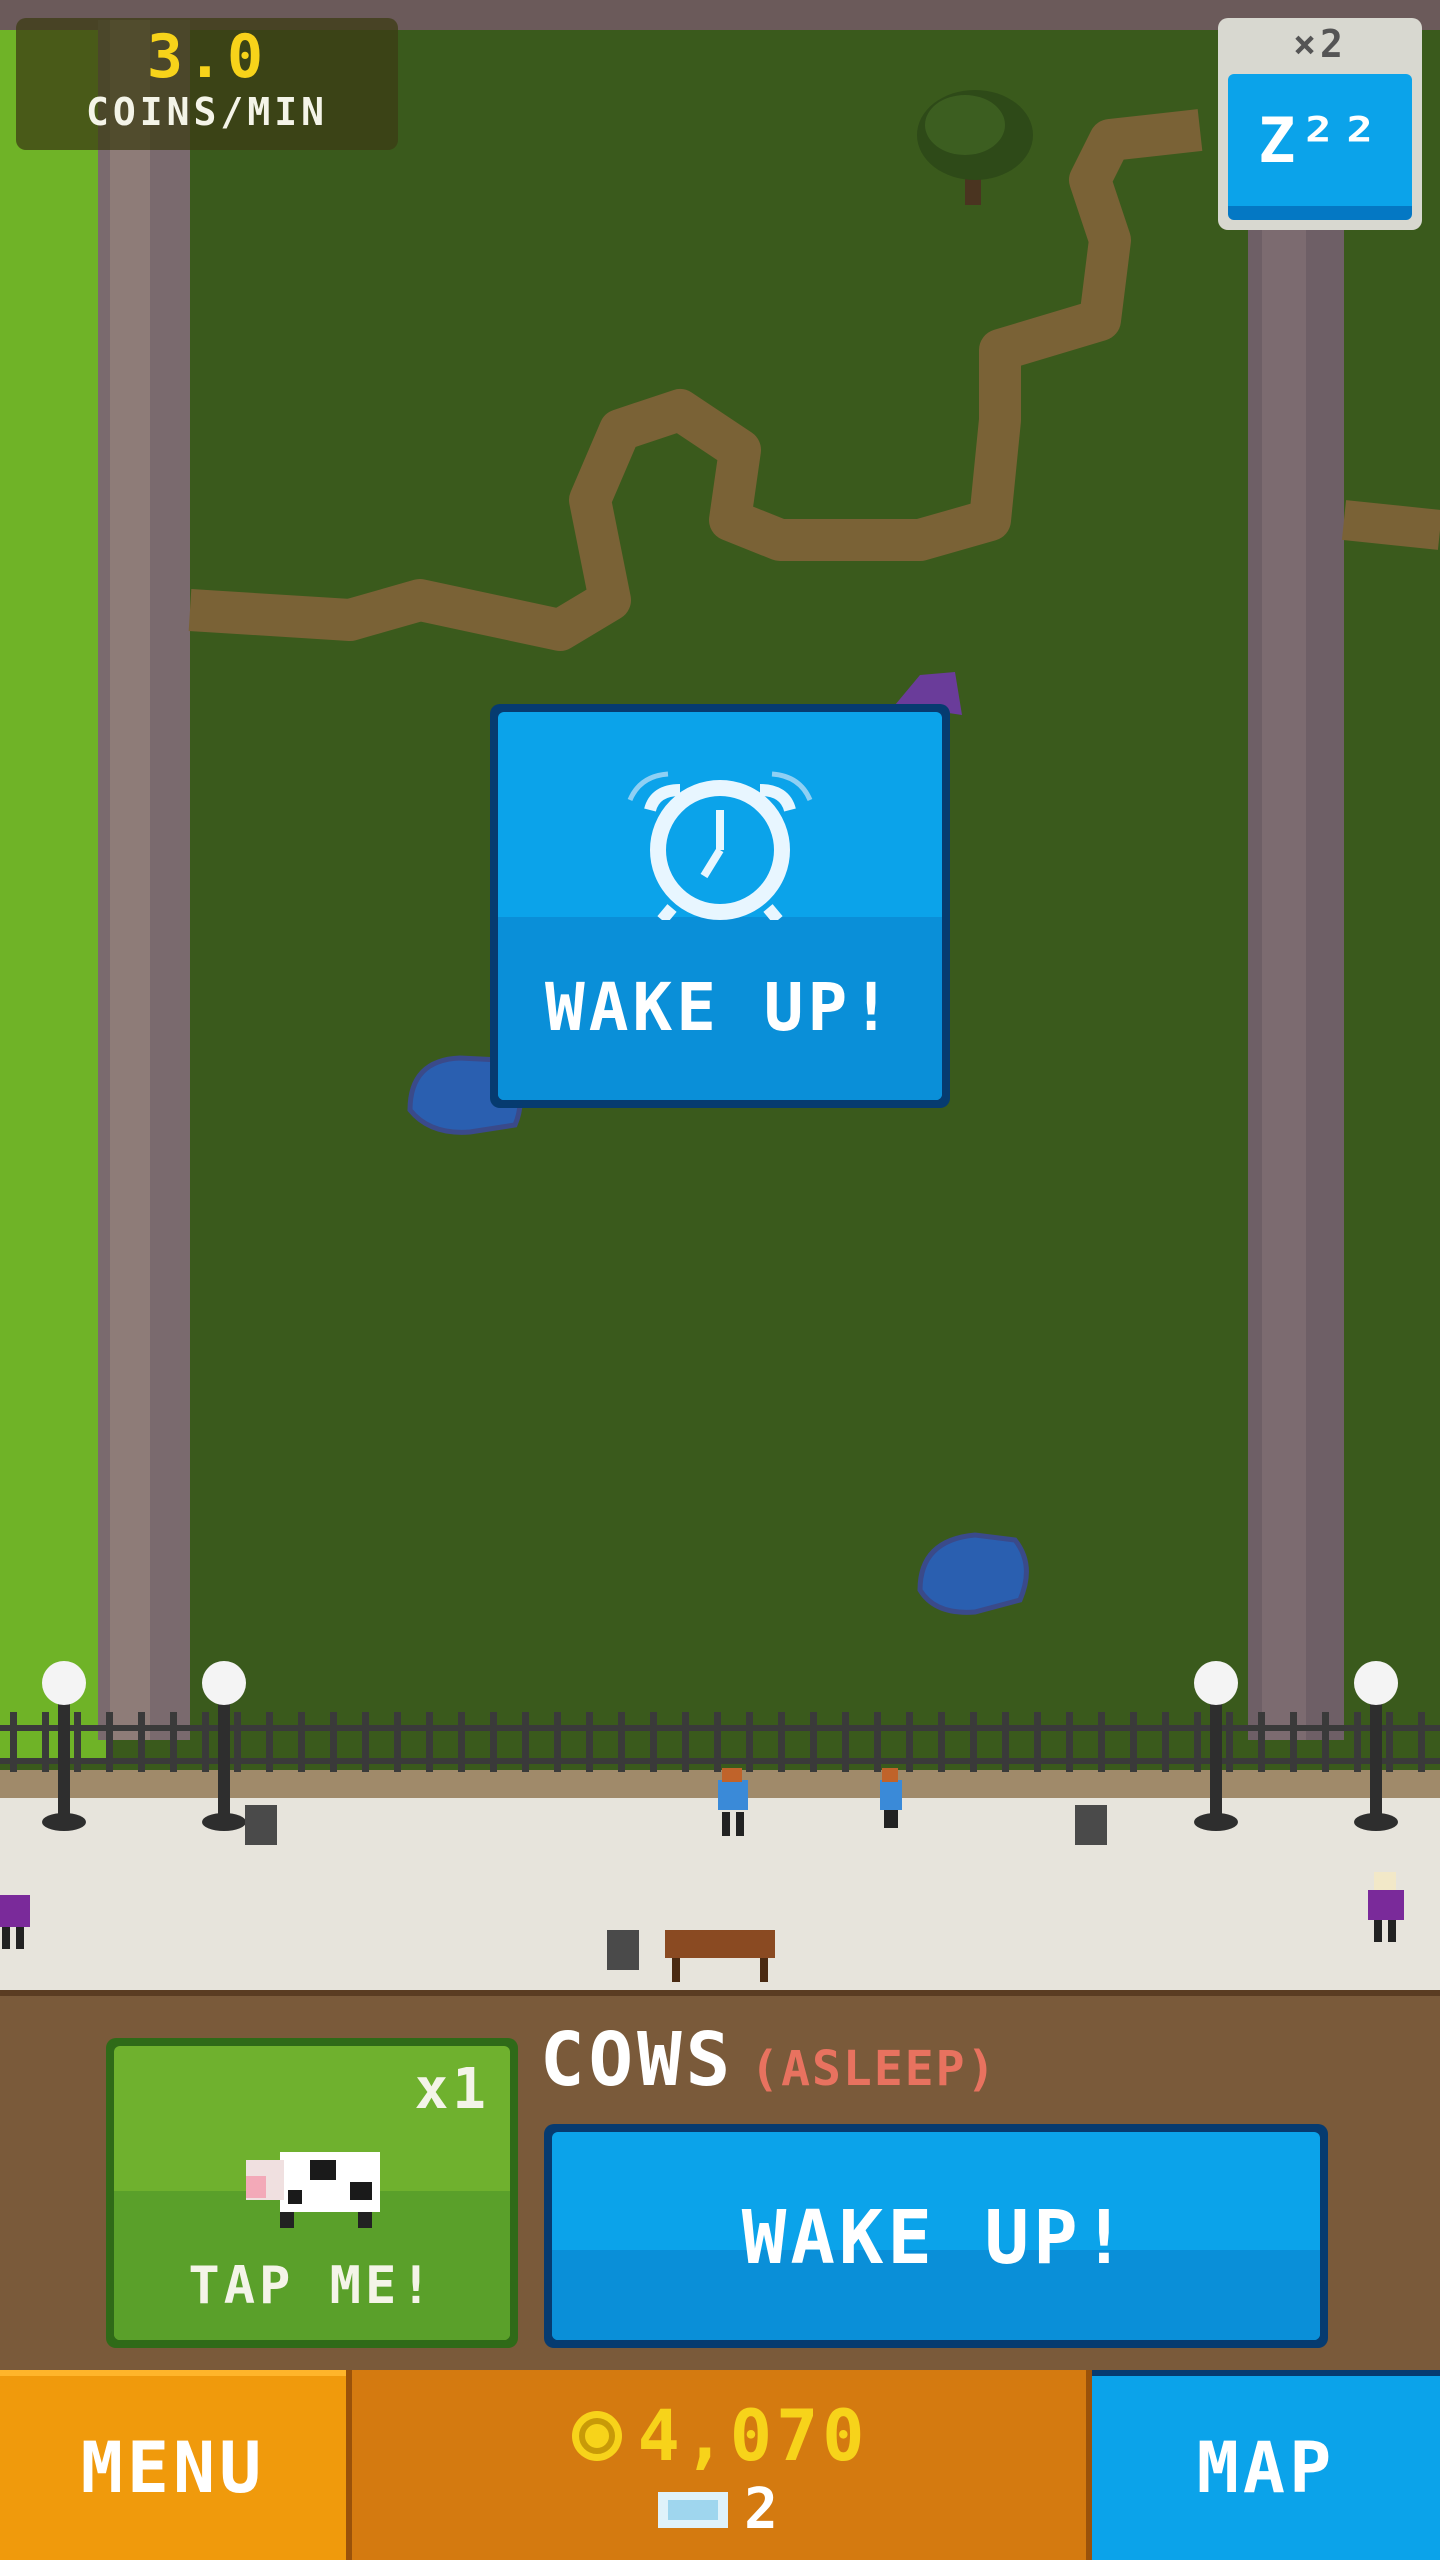  I want to click on coin-rate-value: 3.0, so click(207, 57).